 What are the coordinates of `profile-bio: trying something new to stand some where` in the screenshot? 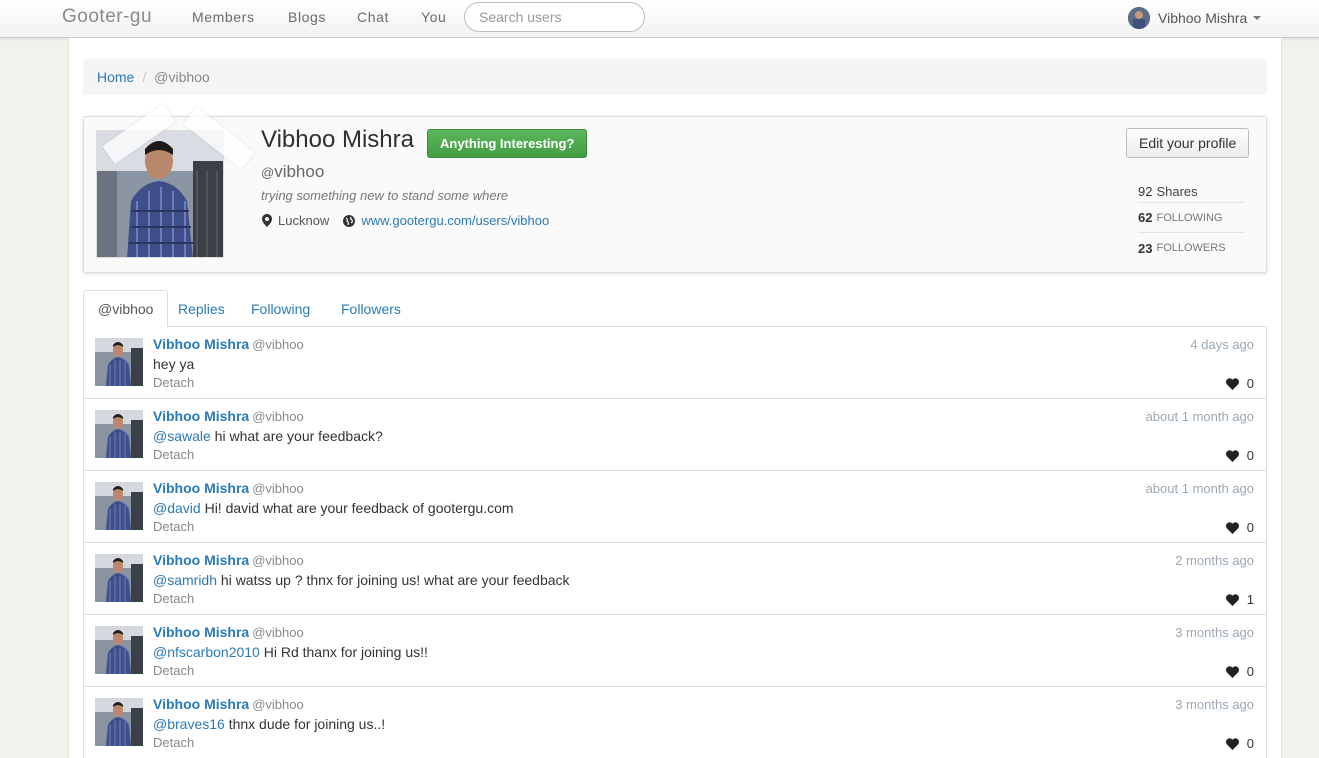 It's located at (385, 195).